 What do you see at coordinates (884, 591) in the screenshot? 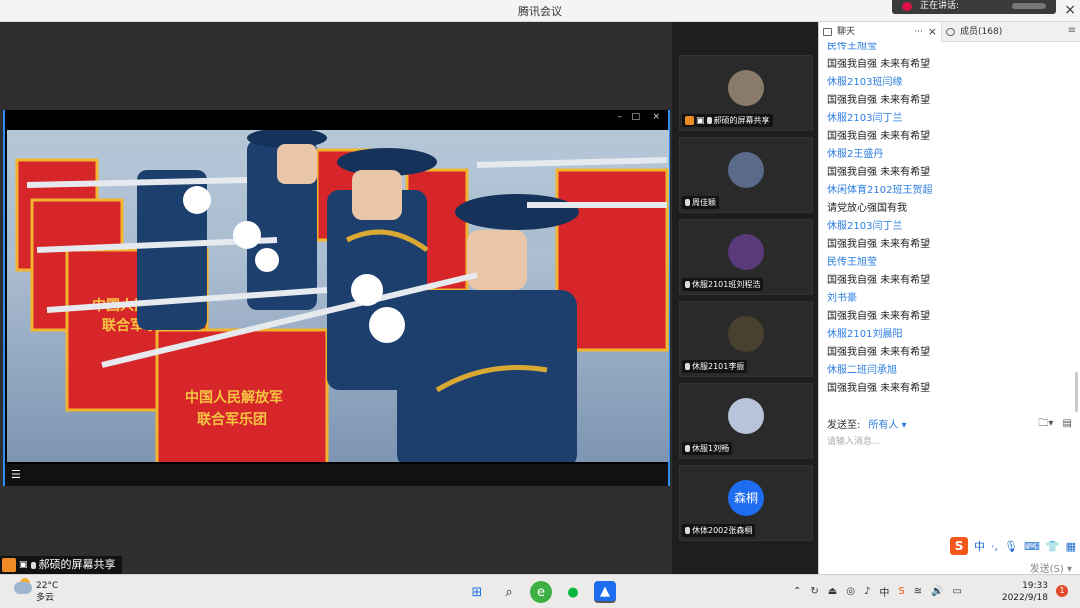
I see `ime-indicator: 中` at bounding box center [884, 591].